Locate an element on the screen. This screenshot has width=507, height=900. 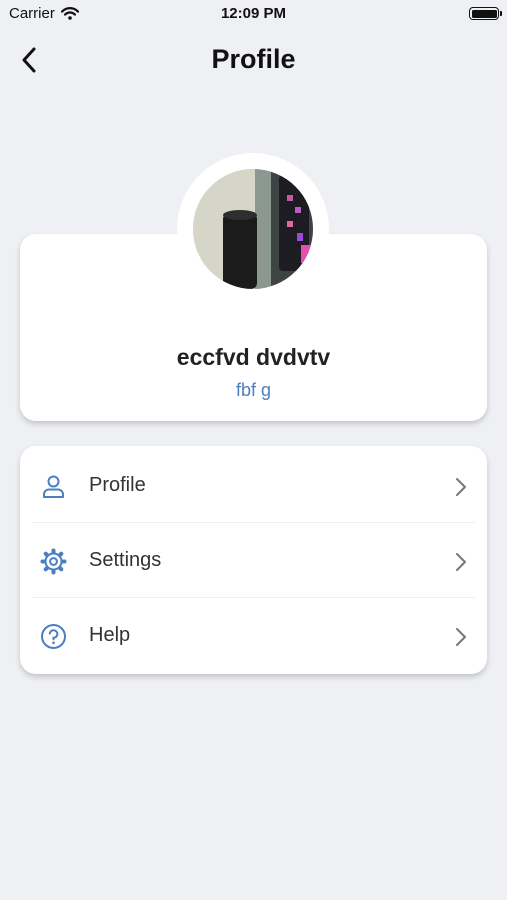
status-time: 12:09 PM is located at coordinates (253, 13).